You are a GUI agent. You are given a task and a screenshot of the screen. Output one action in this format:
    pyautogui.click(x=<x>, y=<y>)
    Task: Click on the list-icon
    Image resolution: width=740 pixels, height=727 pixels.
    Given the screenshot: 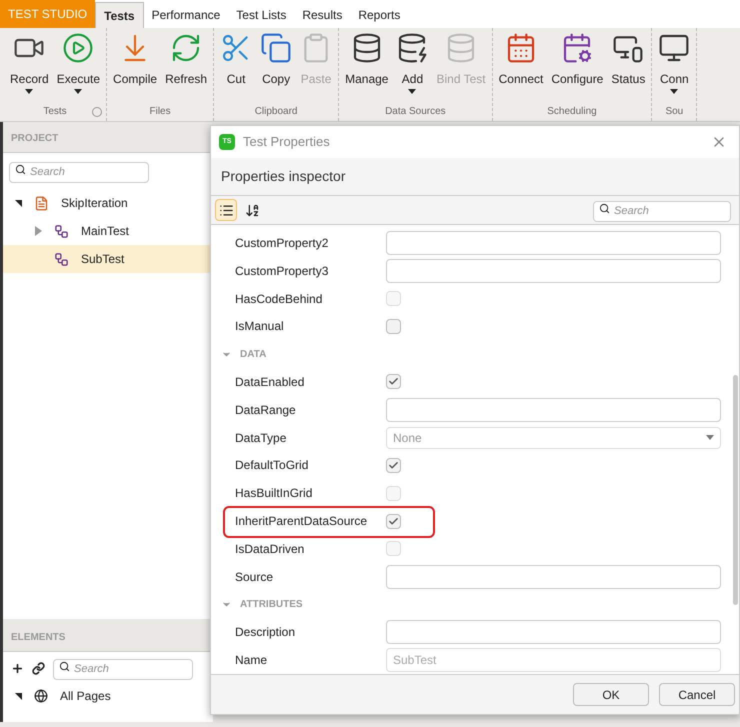 What is the action you would take?
    pyautogui.click(x=226, y=210)
    